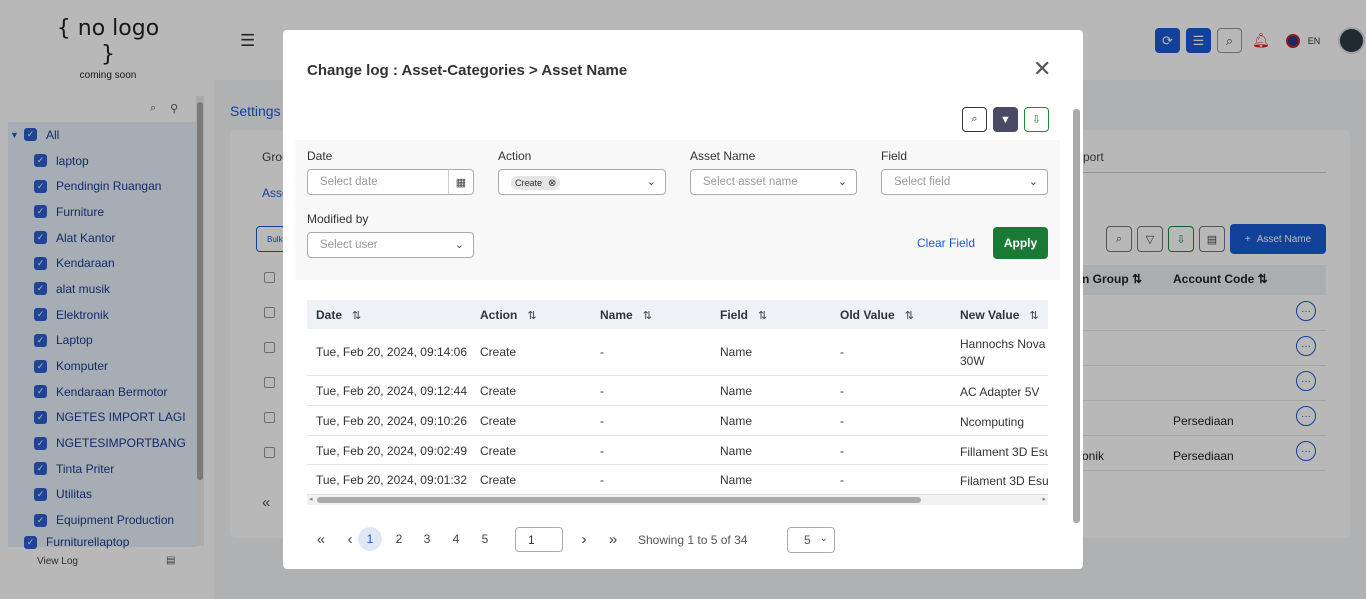 This screenshot has height=599, width=1366. I want to click on calendar-icon: ▦, so click(461, 182).